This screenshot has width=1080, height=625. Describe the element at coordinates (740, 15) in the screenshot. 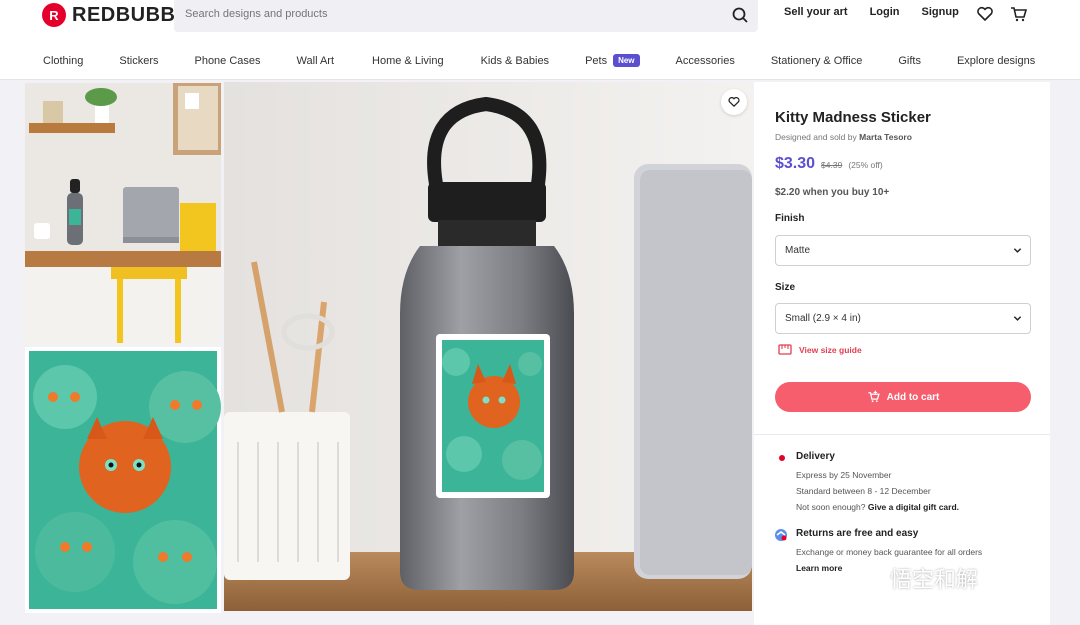

I see `search-icon` at that location.